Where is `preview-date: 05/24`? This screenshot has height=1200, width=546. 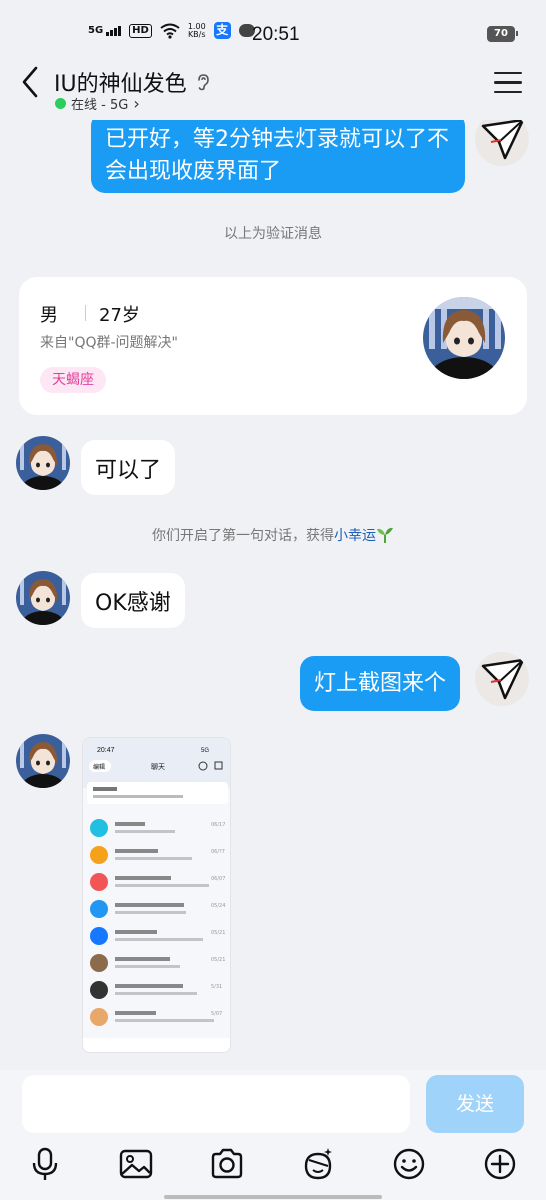 preview-date: 05/24 is located at coordinates (218, 906).